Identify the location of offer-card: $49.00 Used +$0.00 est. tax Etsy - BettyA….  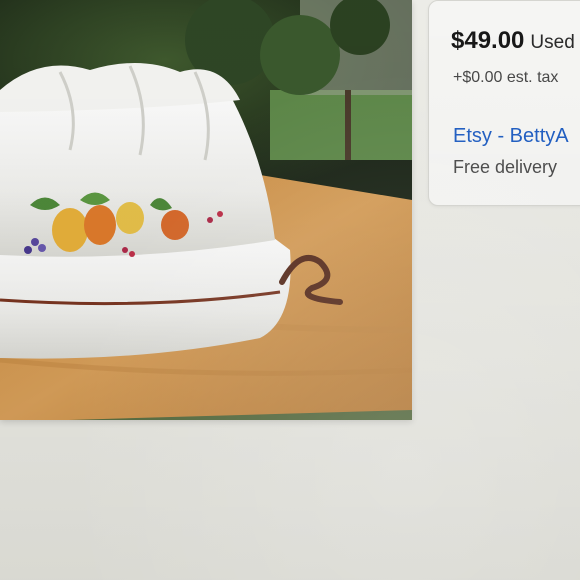
(504, 103).